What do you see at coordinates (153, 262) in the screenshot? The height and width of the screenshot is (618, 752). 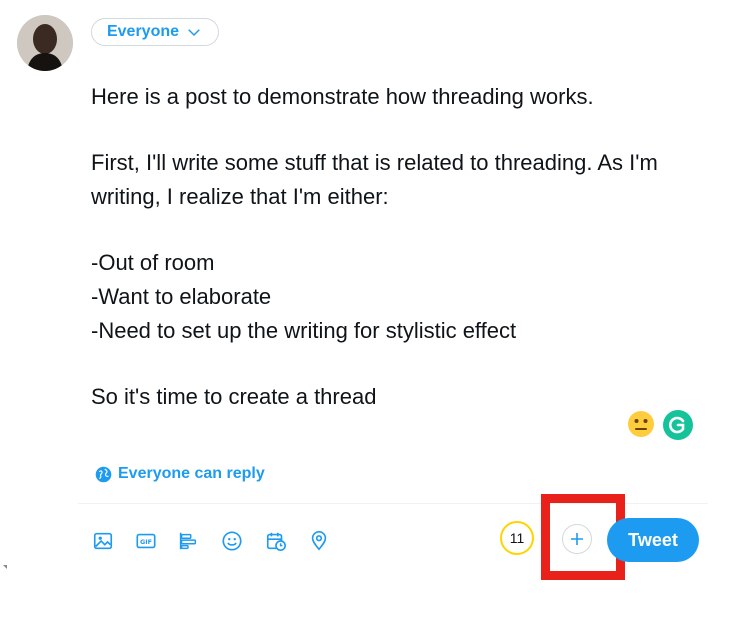 I see `text-line: -Out of room` at bounding box center [153, 262].